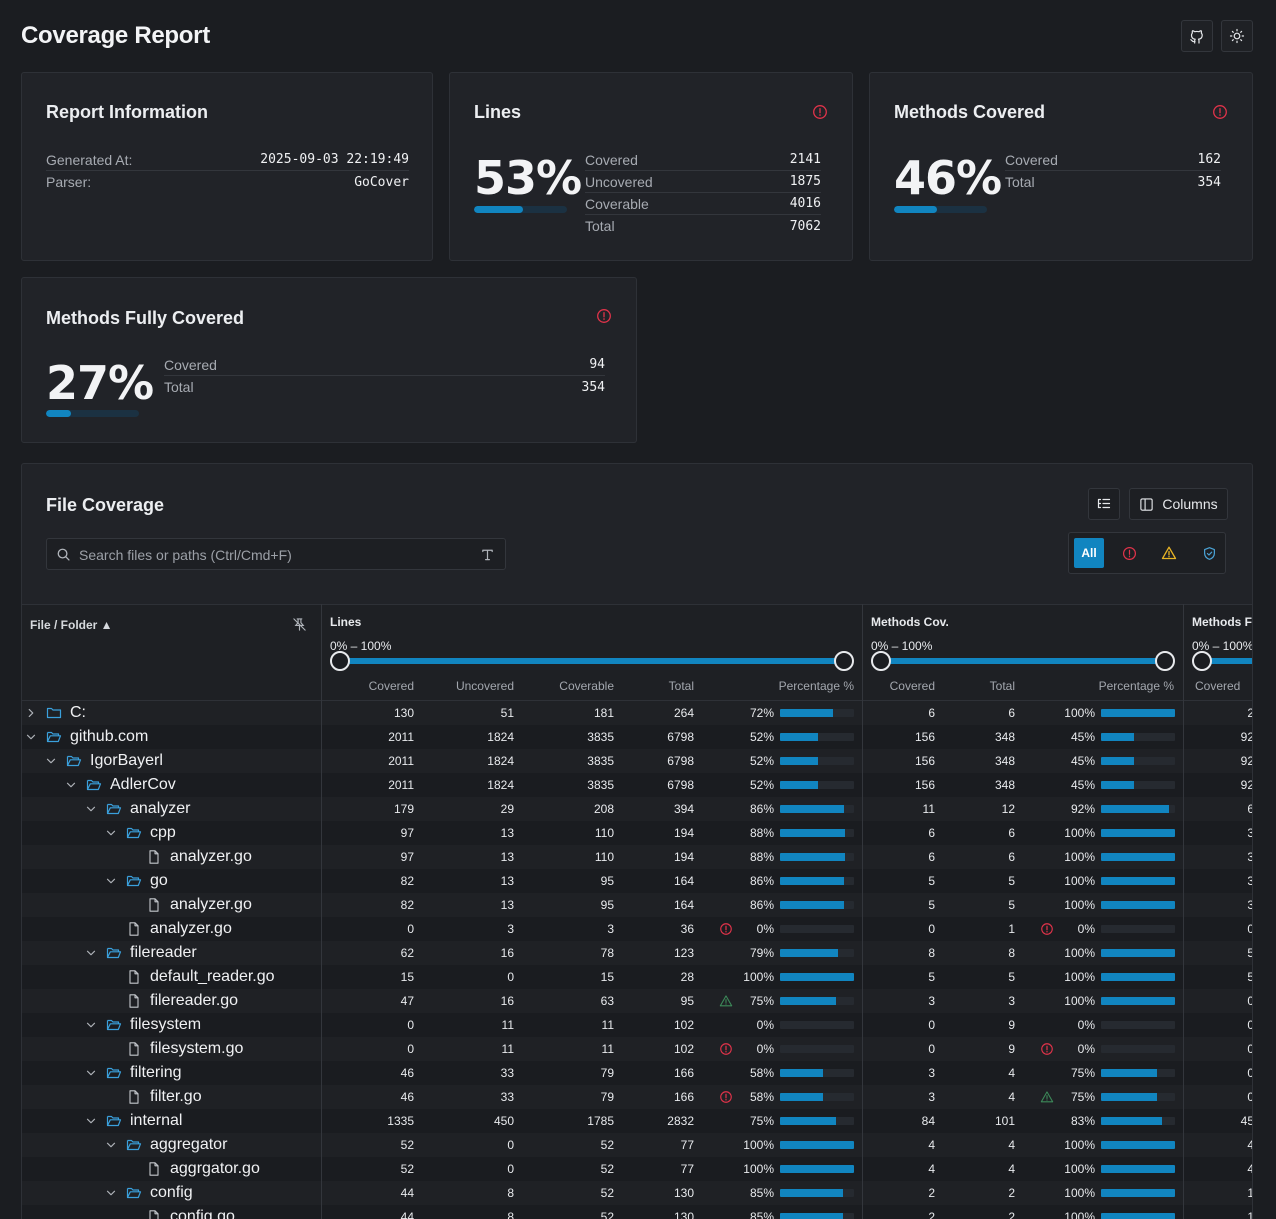 The image size is (1276, 1219). I want to click on methods-full-range-min-handle, so click(1202, 661).